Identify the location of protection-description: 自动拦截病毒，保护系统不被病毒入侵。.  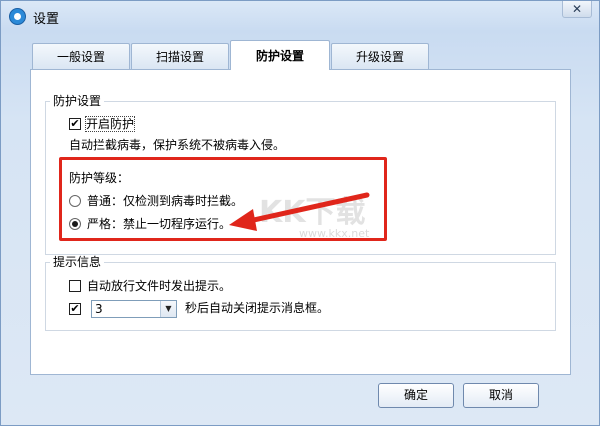
(177, 145).